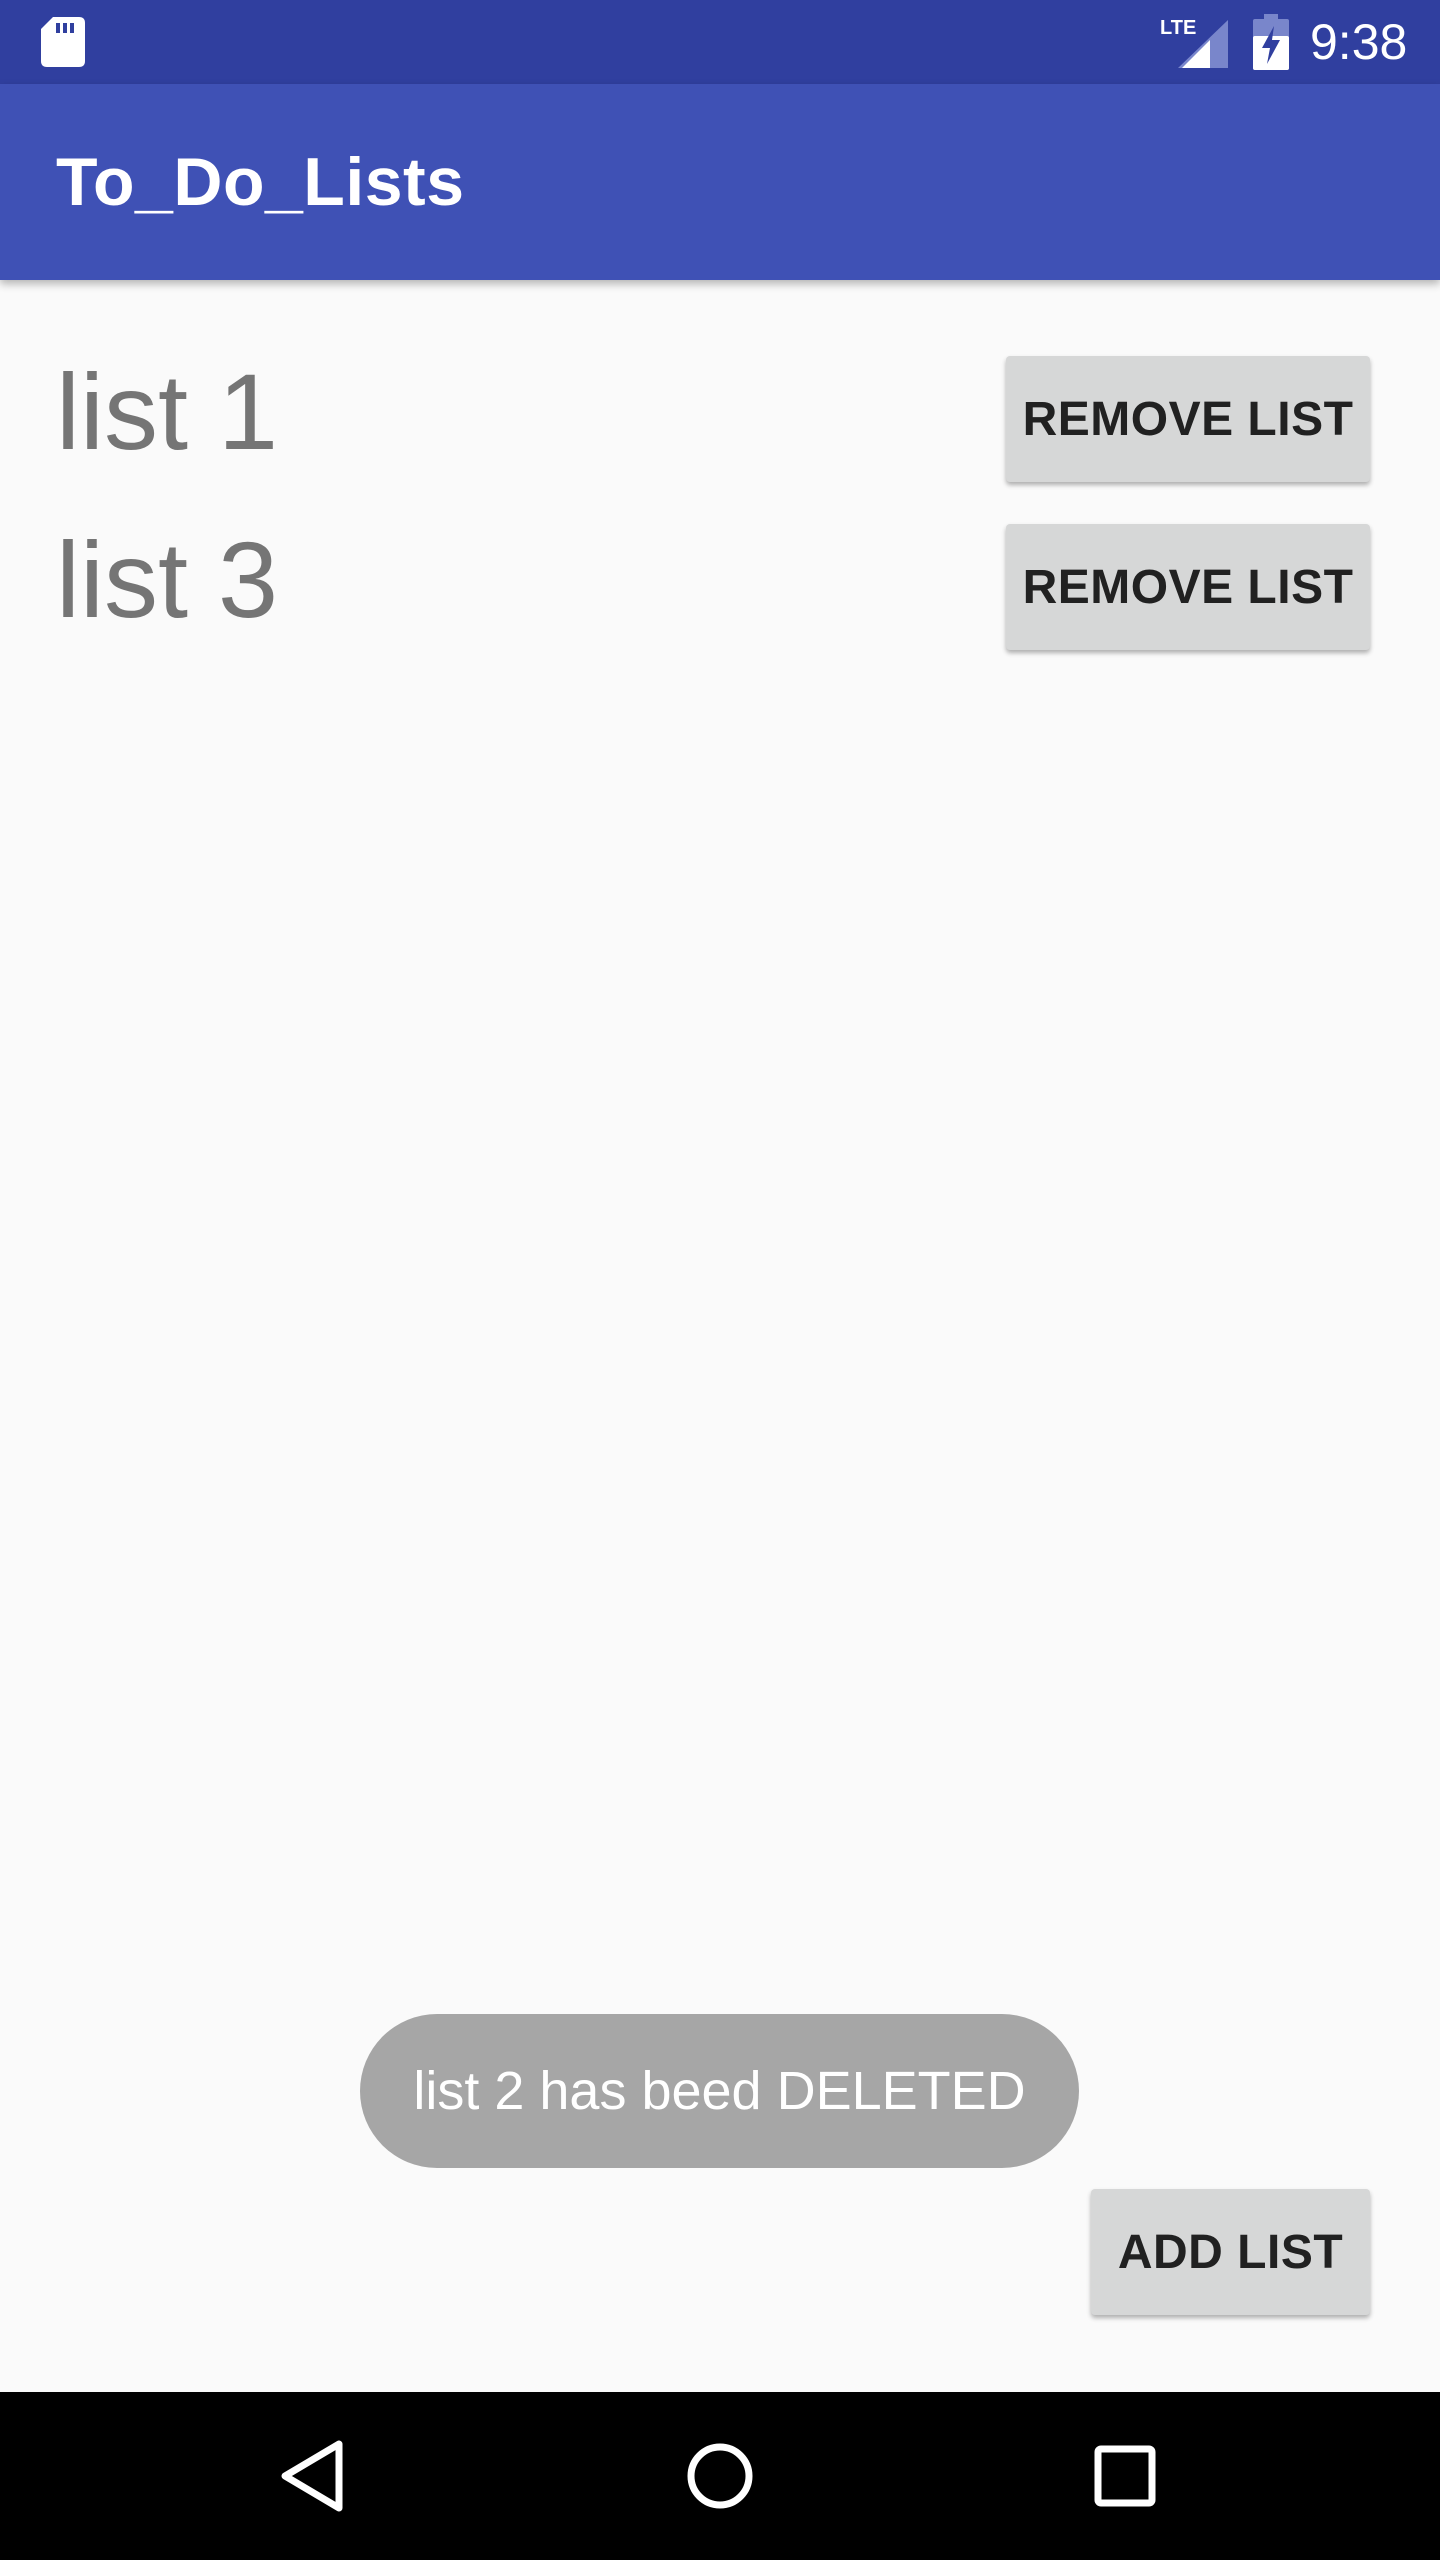  Describe the element at coordinates (1178, 28) in the screenshot. I see `lte-label: LTE` at that location.